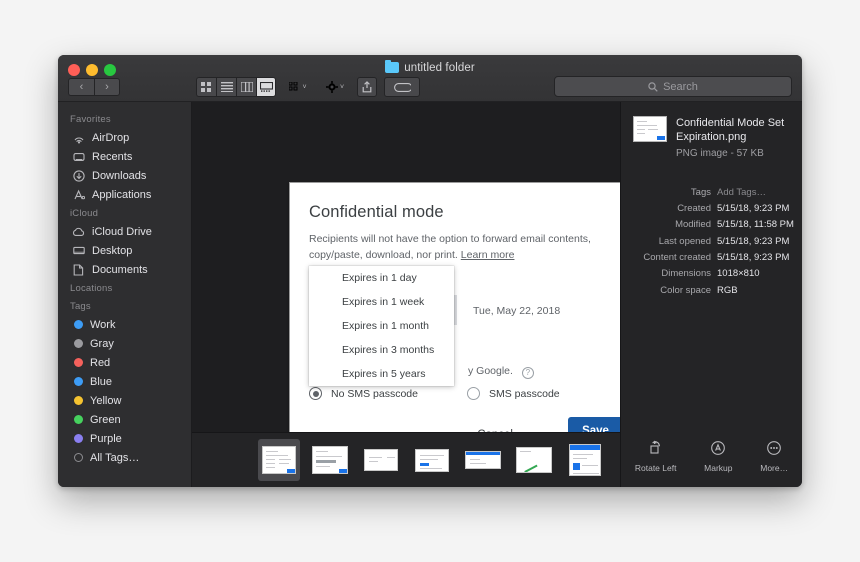 This screenshot has height=562, width=860. Describe the element at coordinates (656, 450) in the screenshot. I see `rotate-left-icon` at that location.